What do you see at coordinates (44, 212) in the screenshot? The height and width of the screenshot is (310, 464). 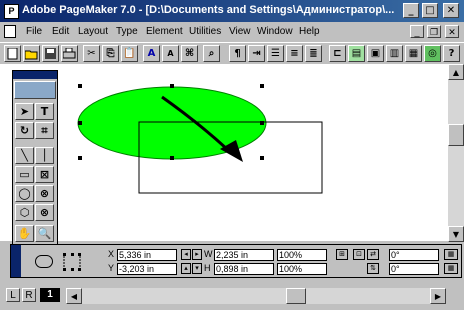 I see `polygon-frame-tool-icon: ⊗` at bounding box center [44, 212].